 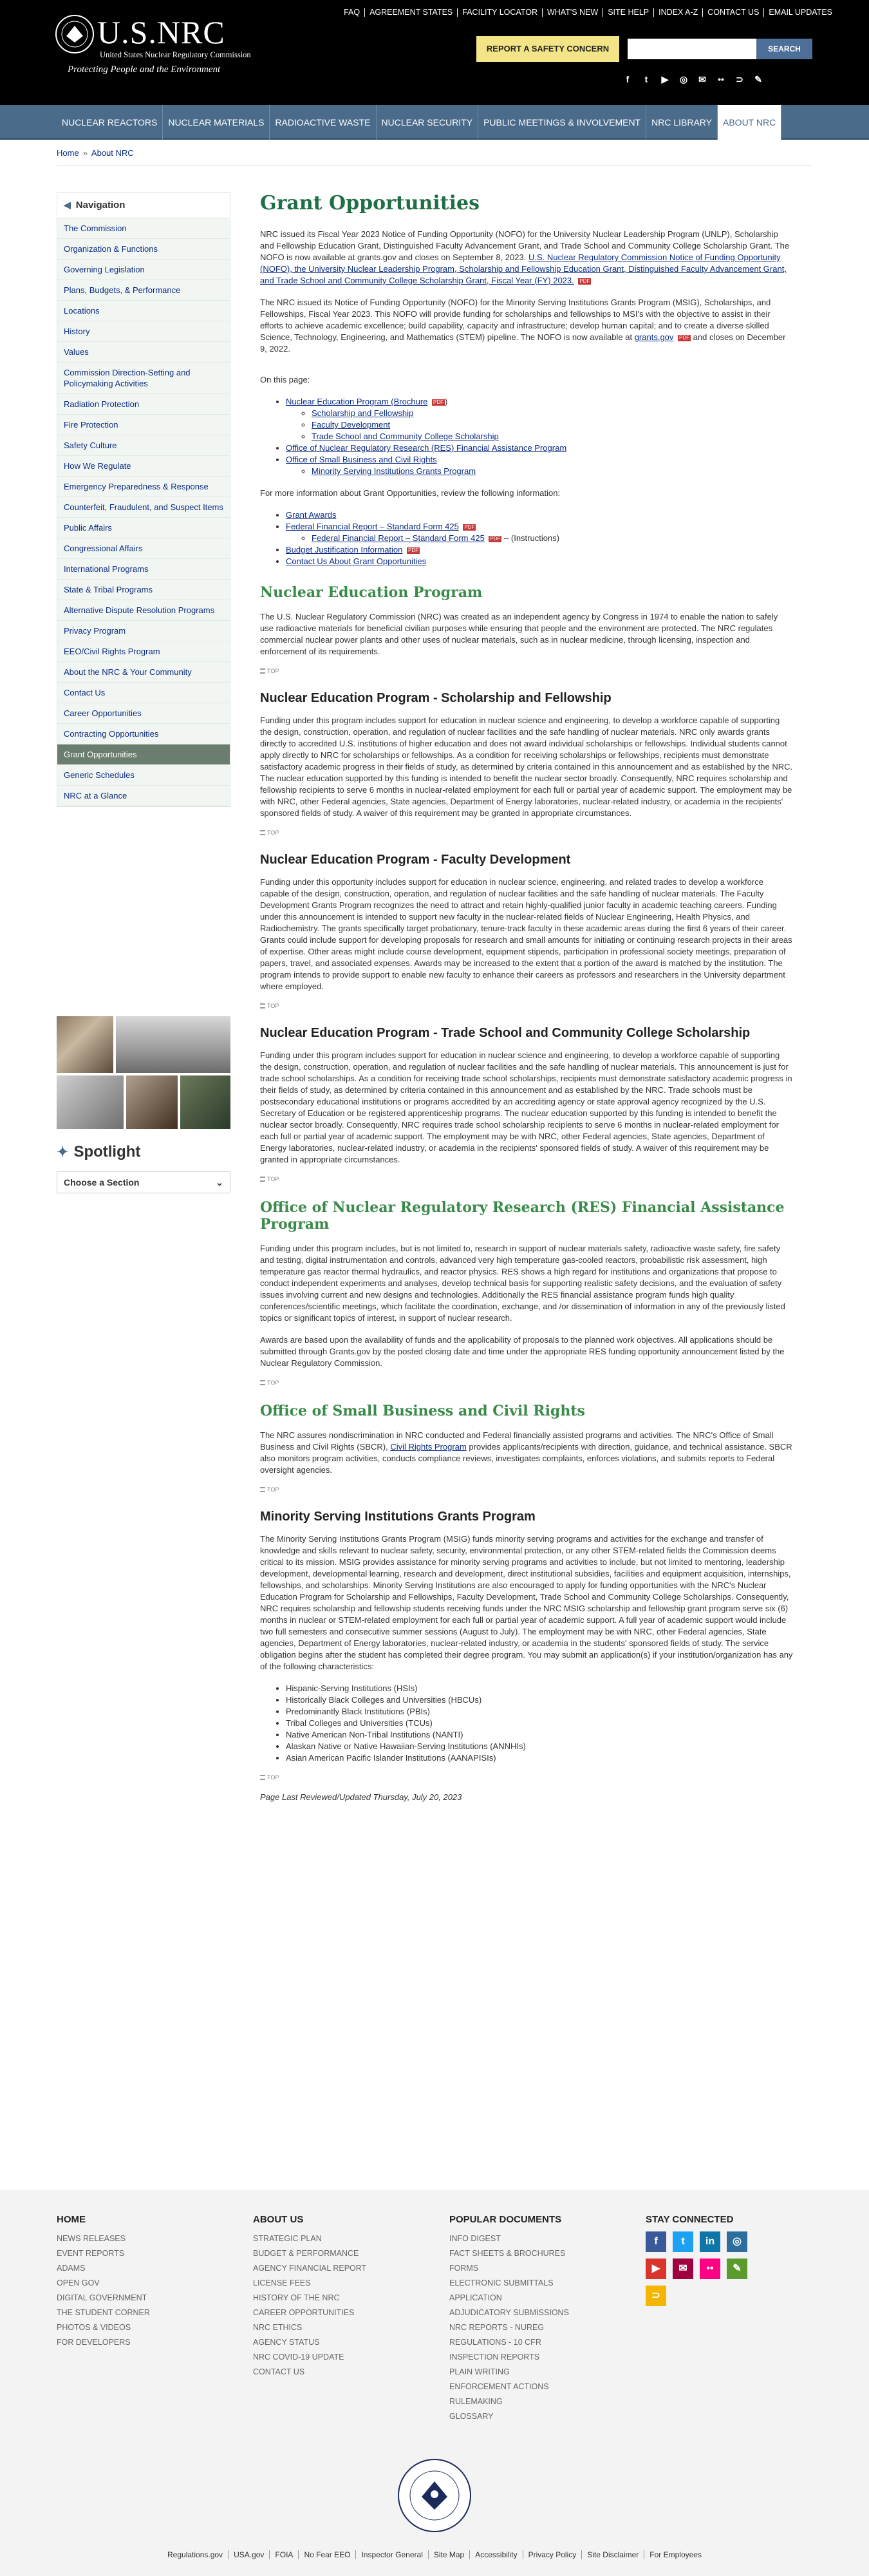 I want to click on nav-radioactive-waste: RADIOACTIVE WASTE, so click(x=323, y=123).